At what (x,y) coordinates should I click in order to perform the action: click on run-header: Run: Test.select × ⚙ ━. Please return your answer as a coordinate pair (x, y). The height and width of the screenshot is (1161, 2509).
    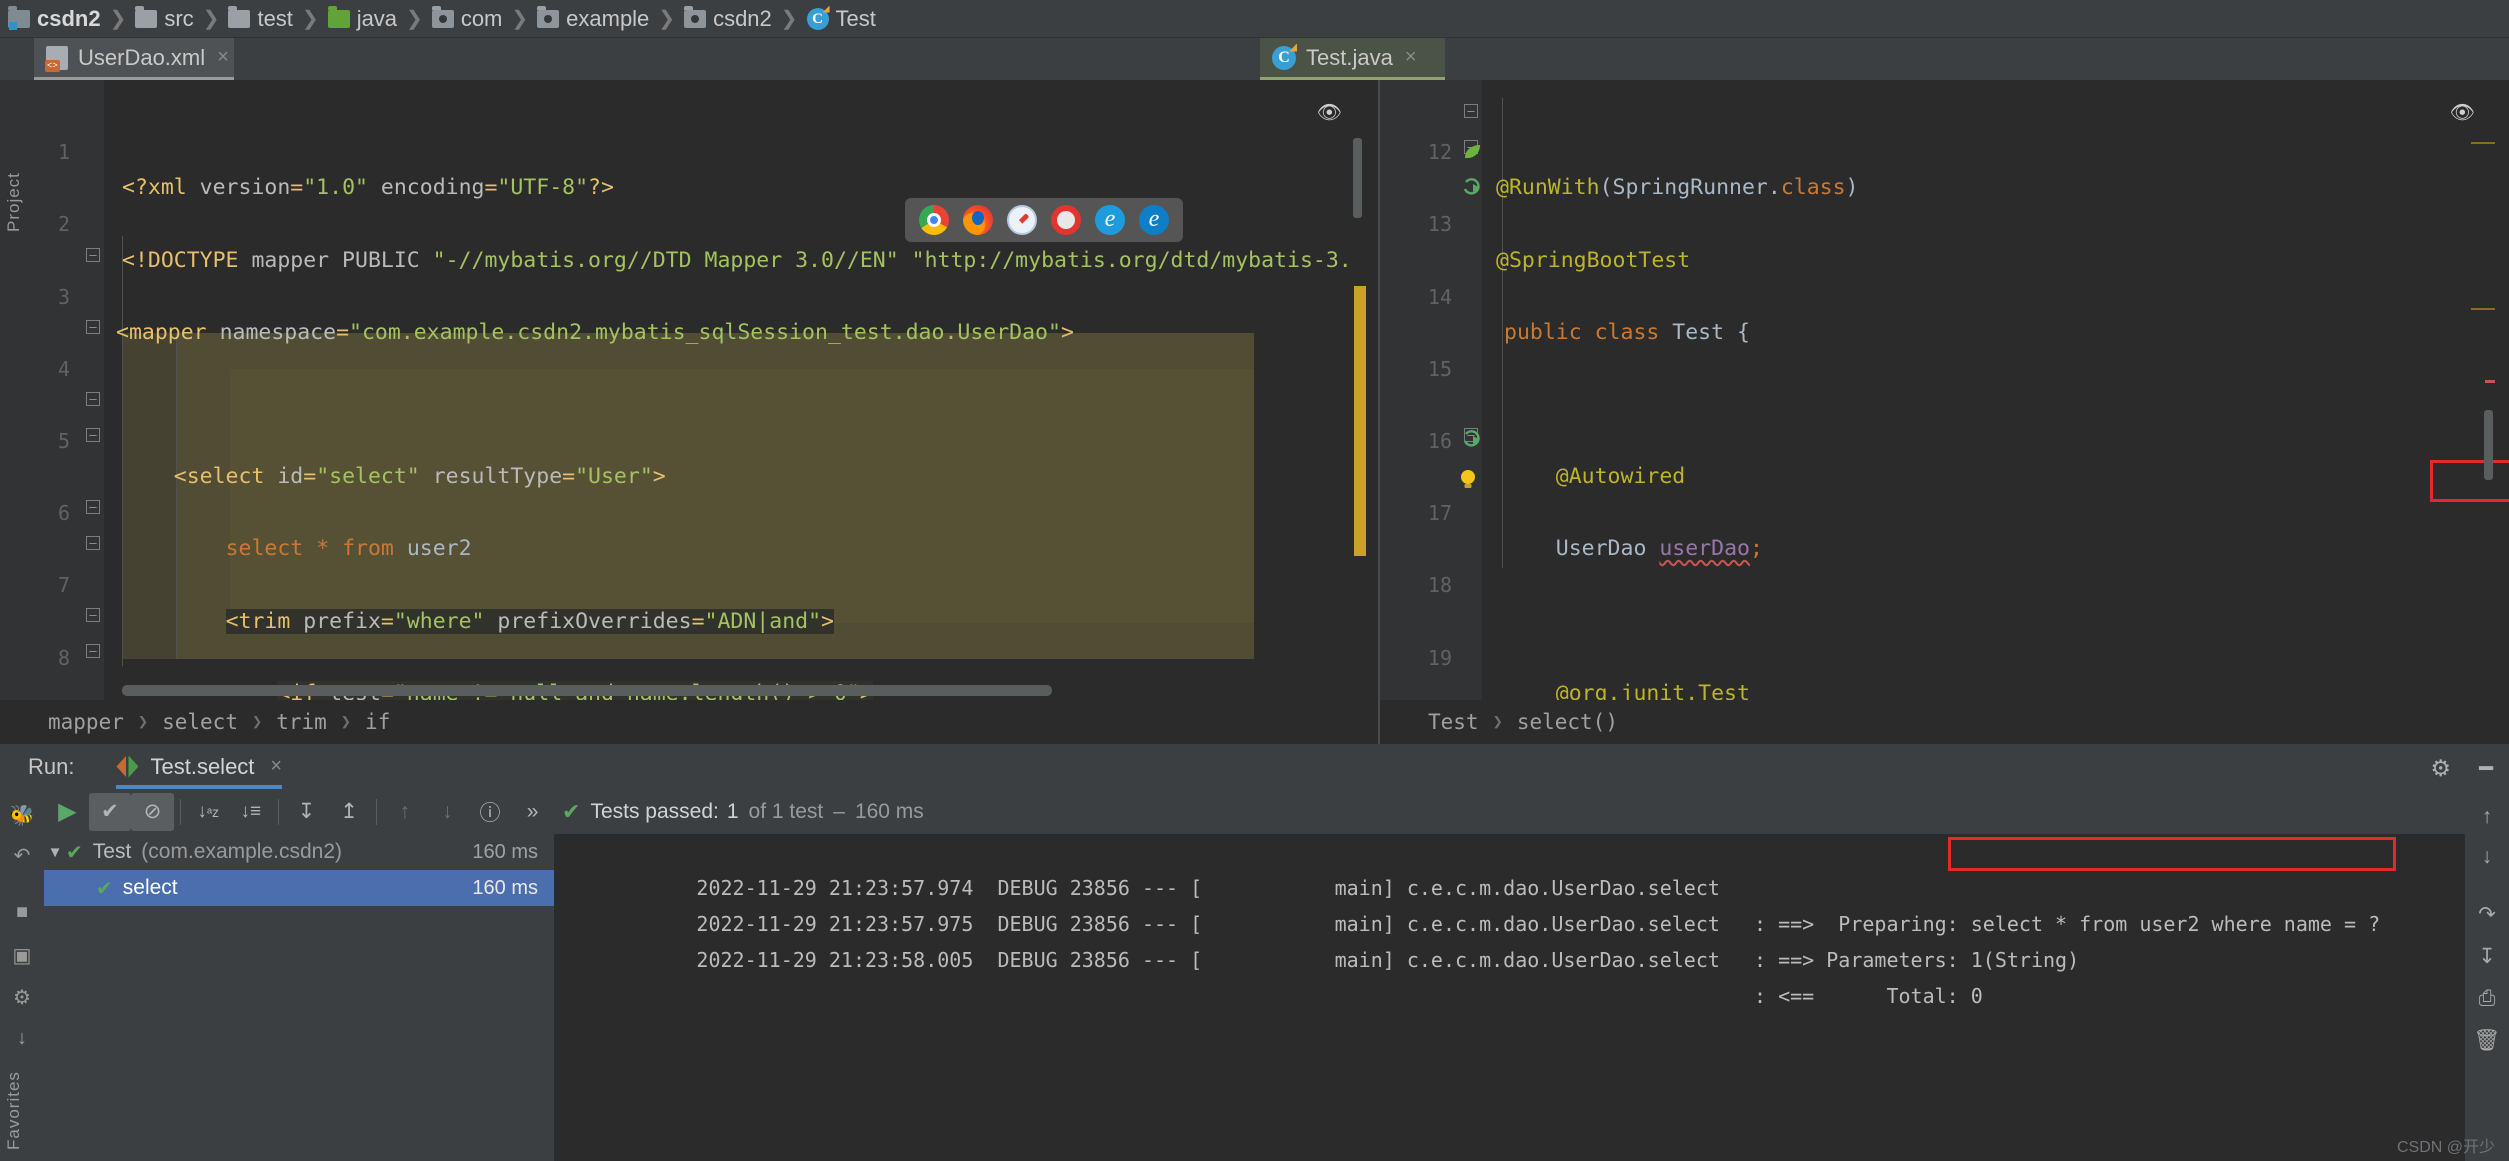
    Looking at the image, I should click on (1254, 766).